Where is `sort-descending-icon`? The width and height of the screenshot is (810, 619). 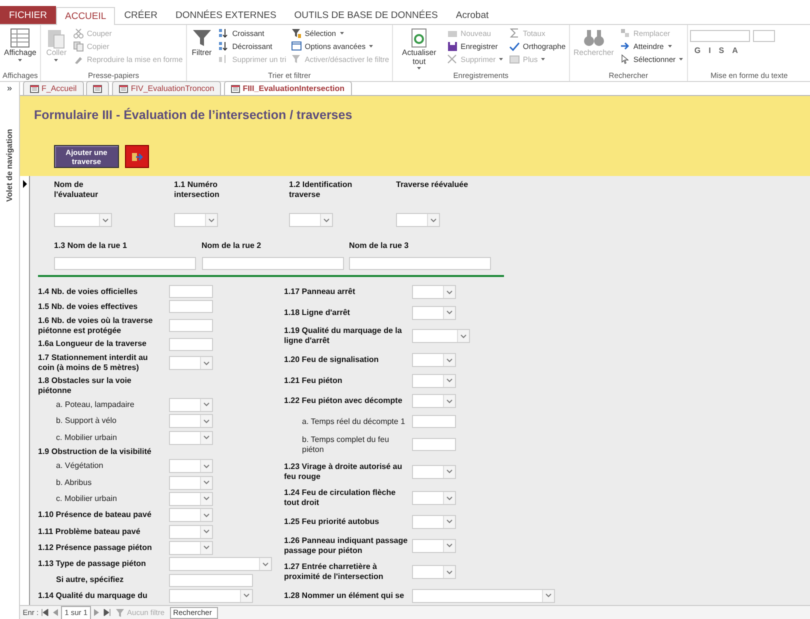
sort-descending-icon is located at coordinates (224, 46).